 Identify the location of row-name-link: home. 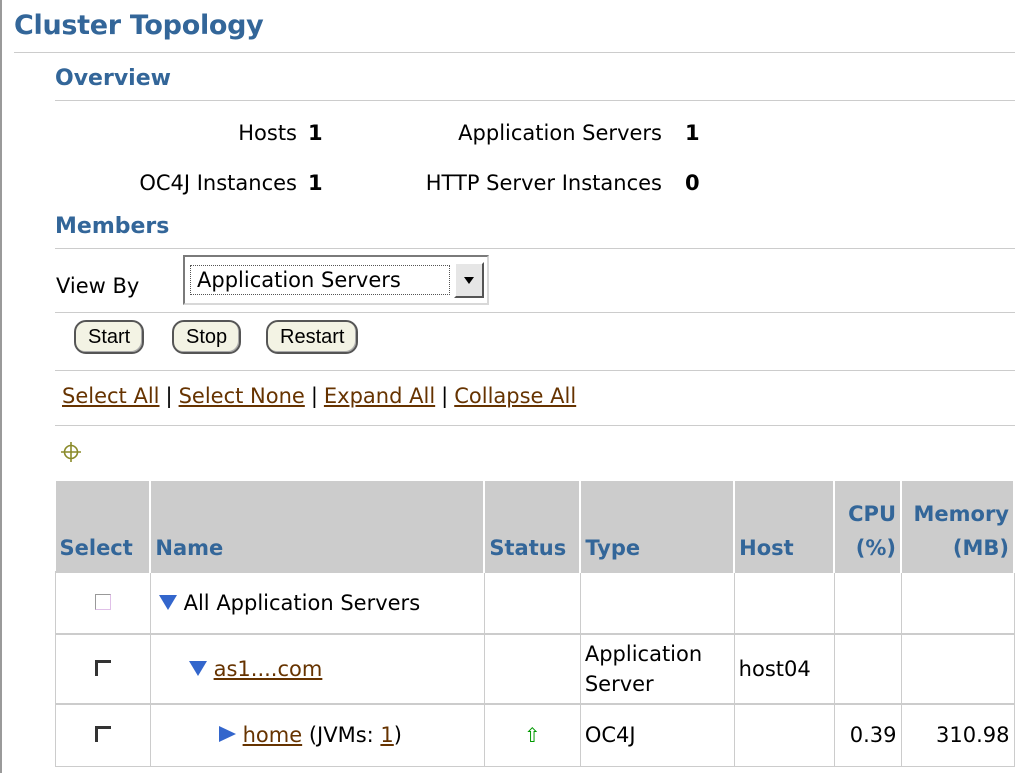
(273, 735).